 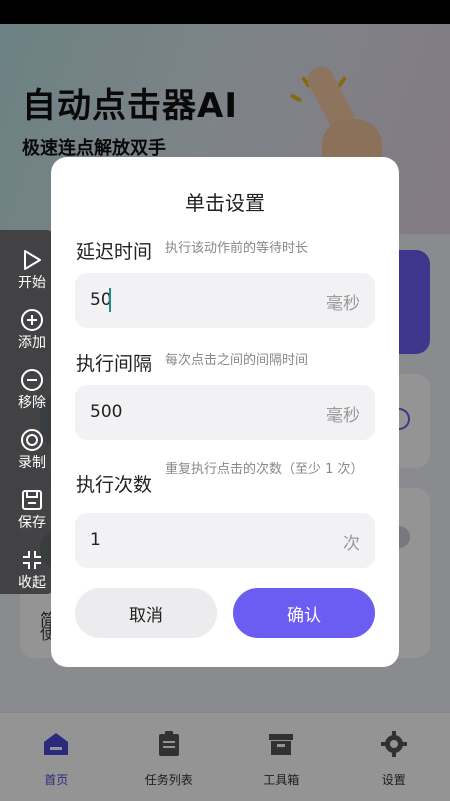 What do you see at coordinates (114, 252) in the screenshot?
I see `delay-label: 延迟时间` at bounding box center [114, 252].